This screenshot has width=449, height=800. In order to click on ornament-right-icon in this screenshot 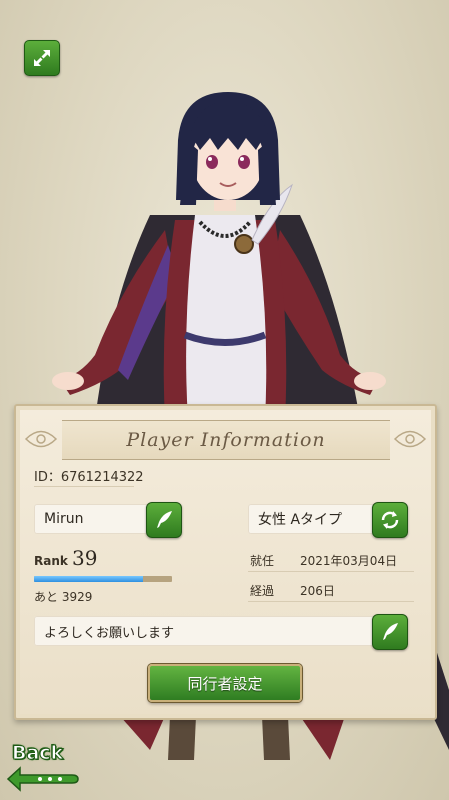, I will do `click(410, 439)`.